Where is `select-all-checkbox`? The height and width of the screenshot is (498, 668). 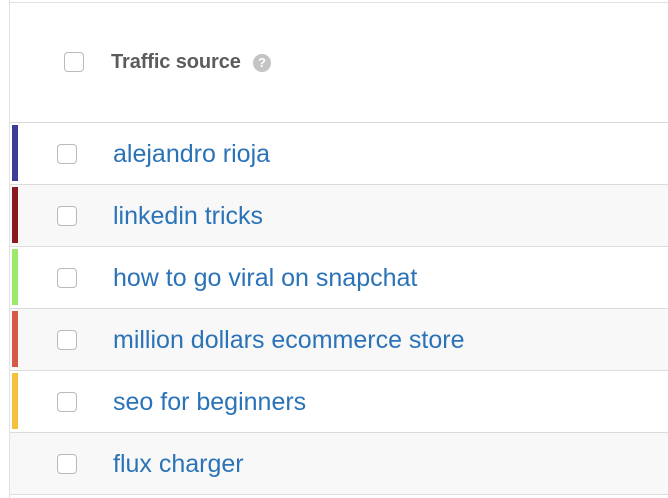
select-all-checkbox is located at coordinates (74, 62).